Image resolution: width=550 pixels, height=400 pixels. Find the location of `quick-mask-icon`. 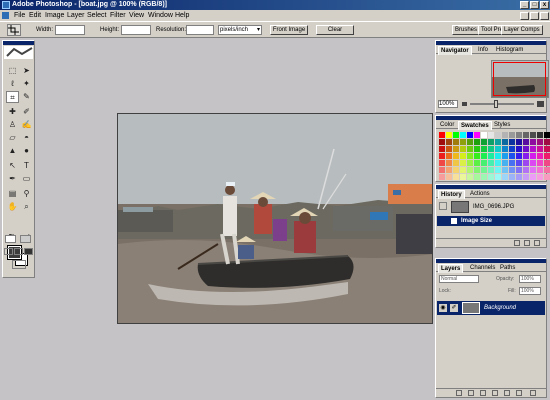

quick-mask-icon is located at coordinates (25, 239).